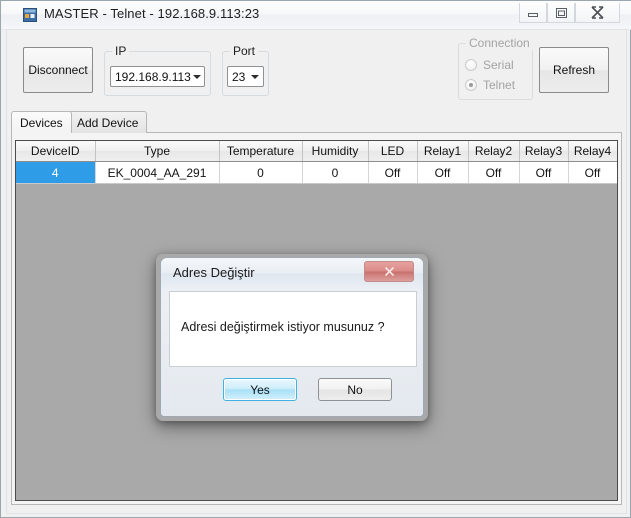 The width and height of the screenshot is (631, 518). What do you see at coordinates (471, 85) in the screenshot?
I see `radio-checked-icon` at bounding box center [471, 85].